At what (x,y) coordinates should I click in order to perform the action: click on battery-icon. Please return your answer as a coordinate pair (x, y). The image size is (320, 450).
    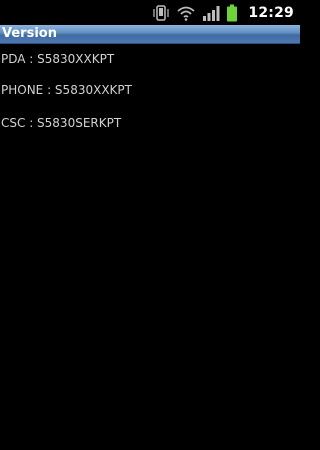
    Looking at the image, I should click on (232, 12).